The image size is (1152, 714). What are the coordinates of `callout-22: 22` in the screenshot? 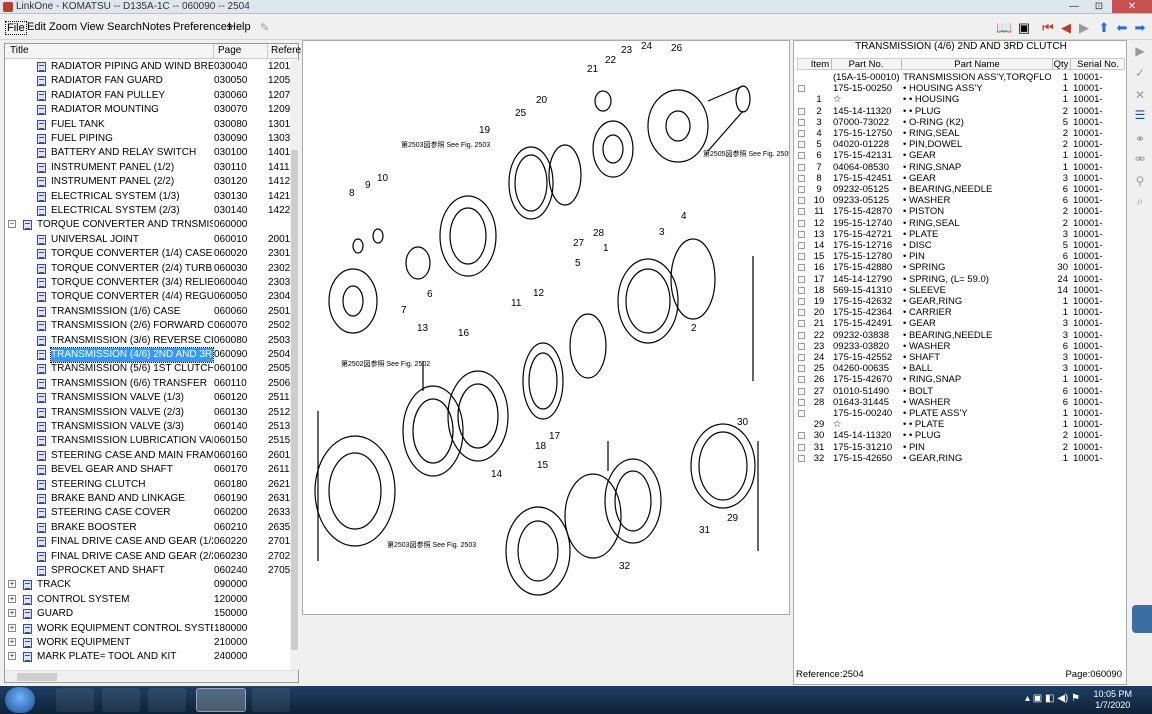 It's located at (611, 60).